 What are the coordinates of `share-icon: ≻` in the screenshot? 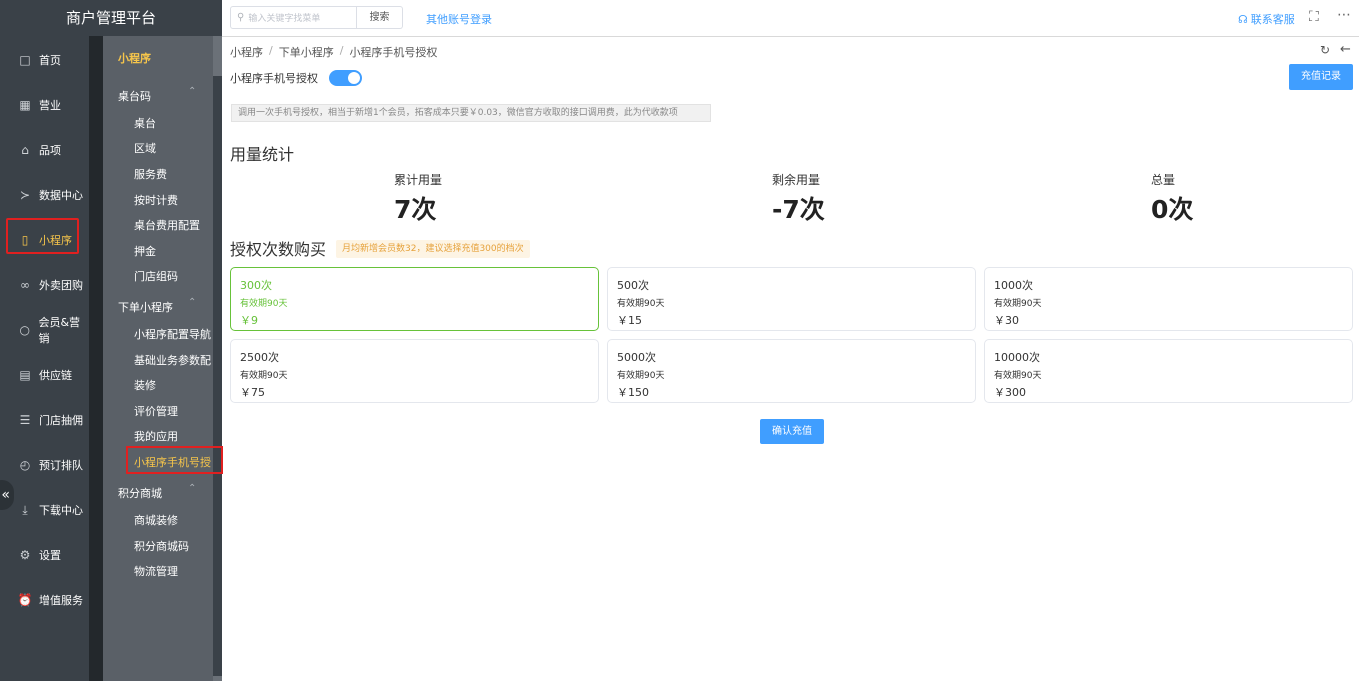 It's located at (25, 195).